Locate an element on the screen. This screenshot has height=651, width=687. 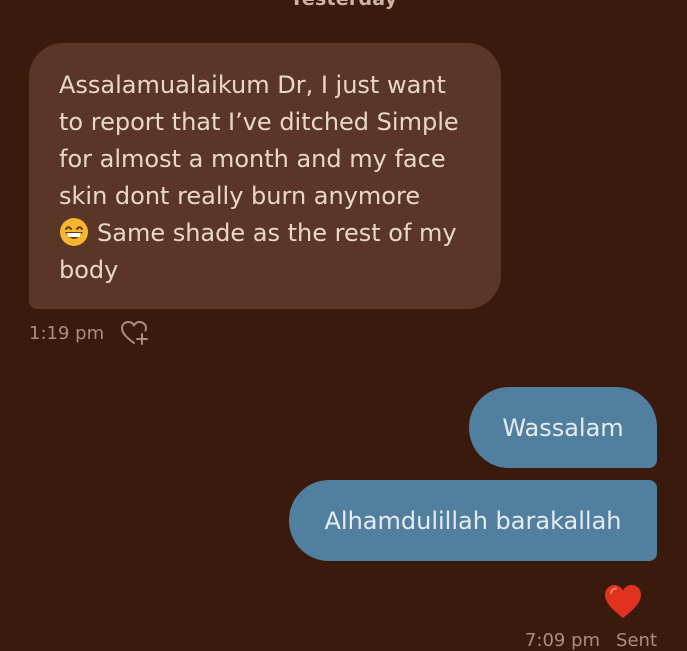
outgoing-message-bubble: Wassalam is located at coordinates (563, 427).